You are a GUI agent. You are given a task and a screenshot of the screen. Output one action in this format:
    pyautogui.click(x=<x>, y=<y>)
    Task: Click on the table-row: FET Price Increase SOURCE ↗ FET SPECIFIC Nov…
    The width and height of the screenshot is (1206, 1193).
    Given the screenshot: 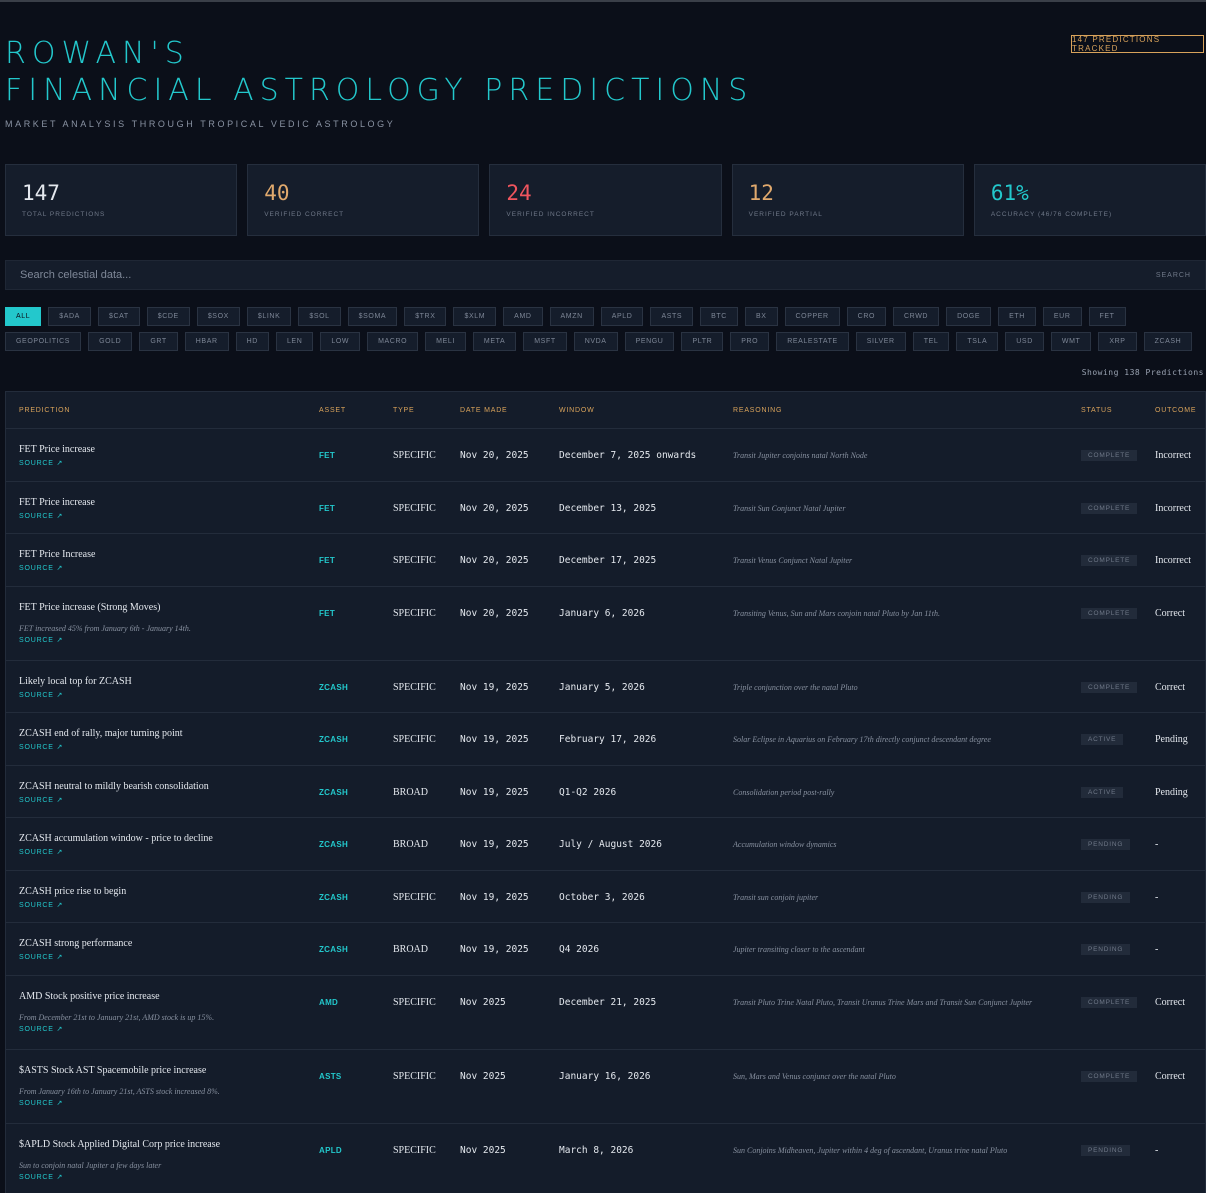 What is the action you would take?
    pyautogui.click(x=605, y=560)
    